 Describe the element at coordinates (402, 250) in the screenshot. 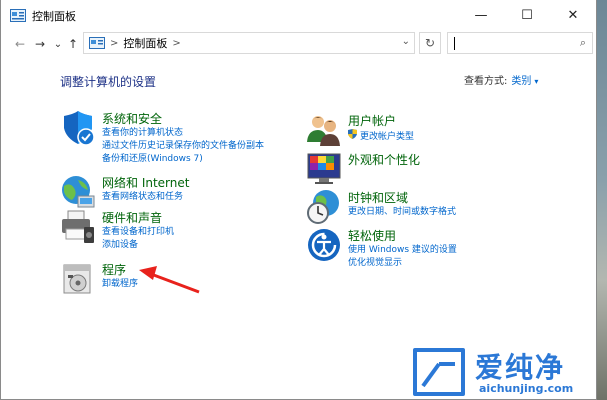

I see `link-use-recommended-settings: 使用 Windows 建议的设置` at that location.